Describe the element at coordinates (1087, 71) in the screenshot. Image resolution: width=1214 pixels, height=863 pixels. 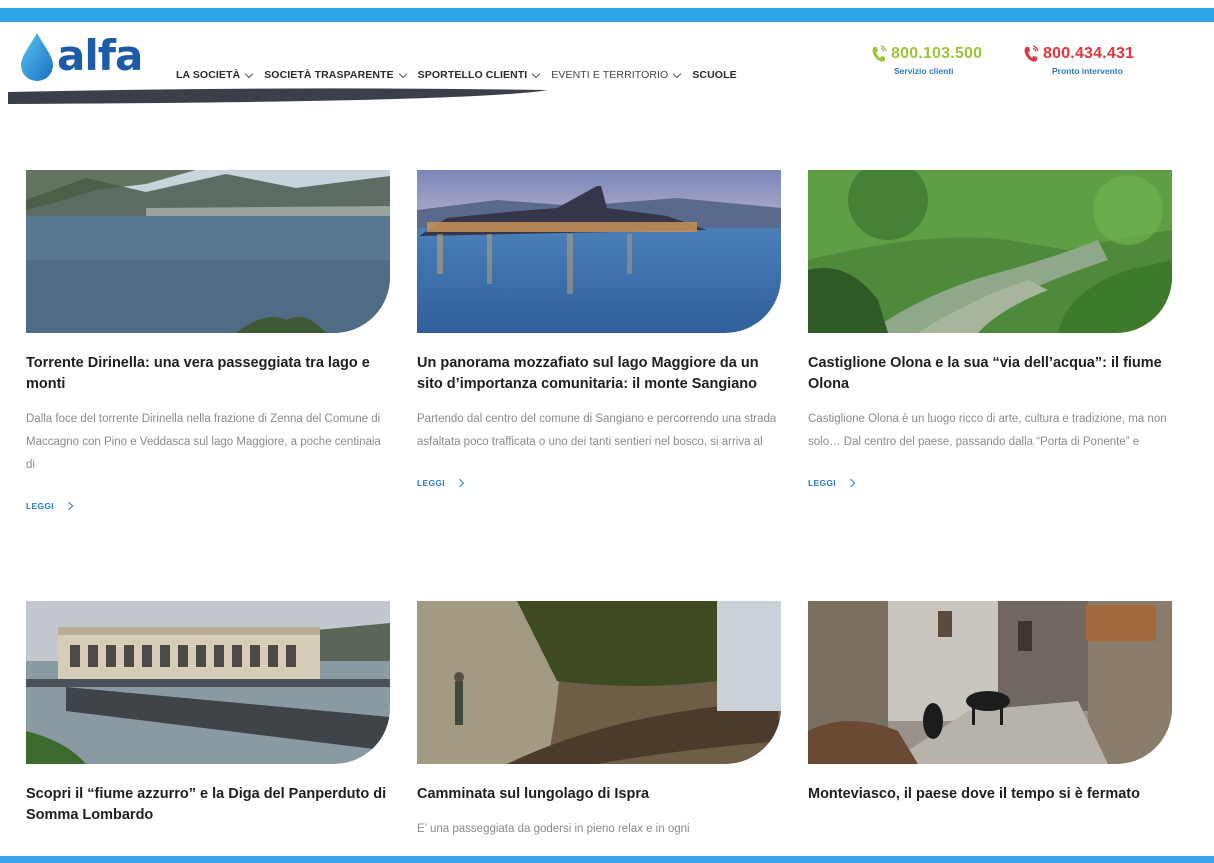
I see `phone-label: Pronto intervento` at that location.